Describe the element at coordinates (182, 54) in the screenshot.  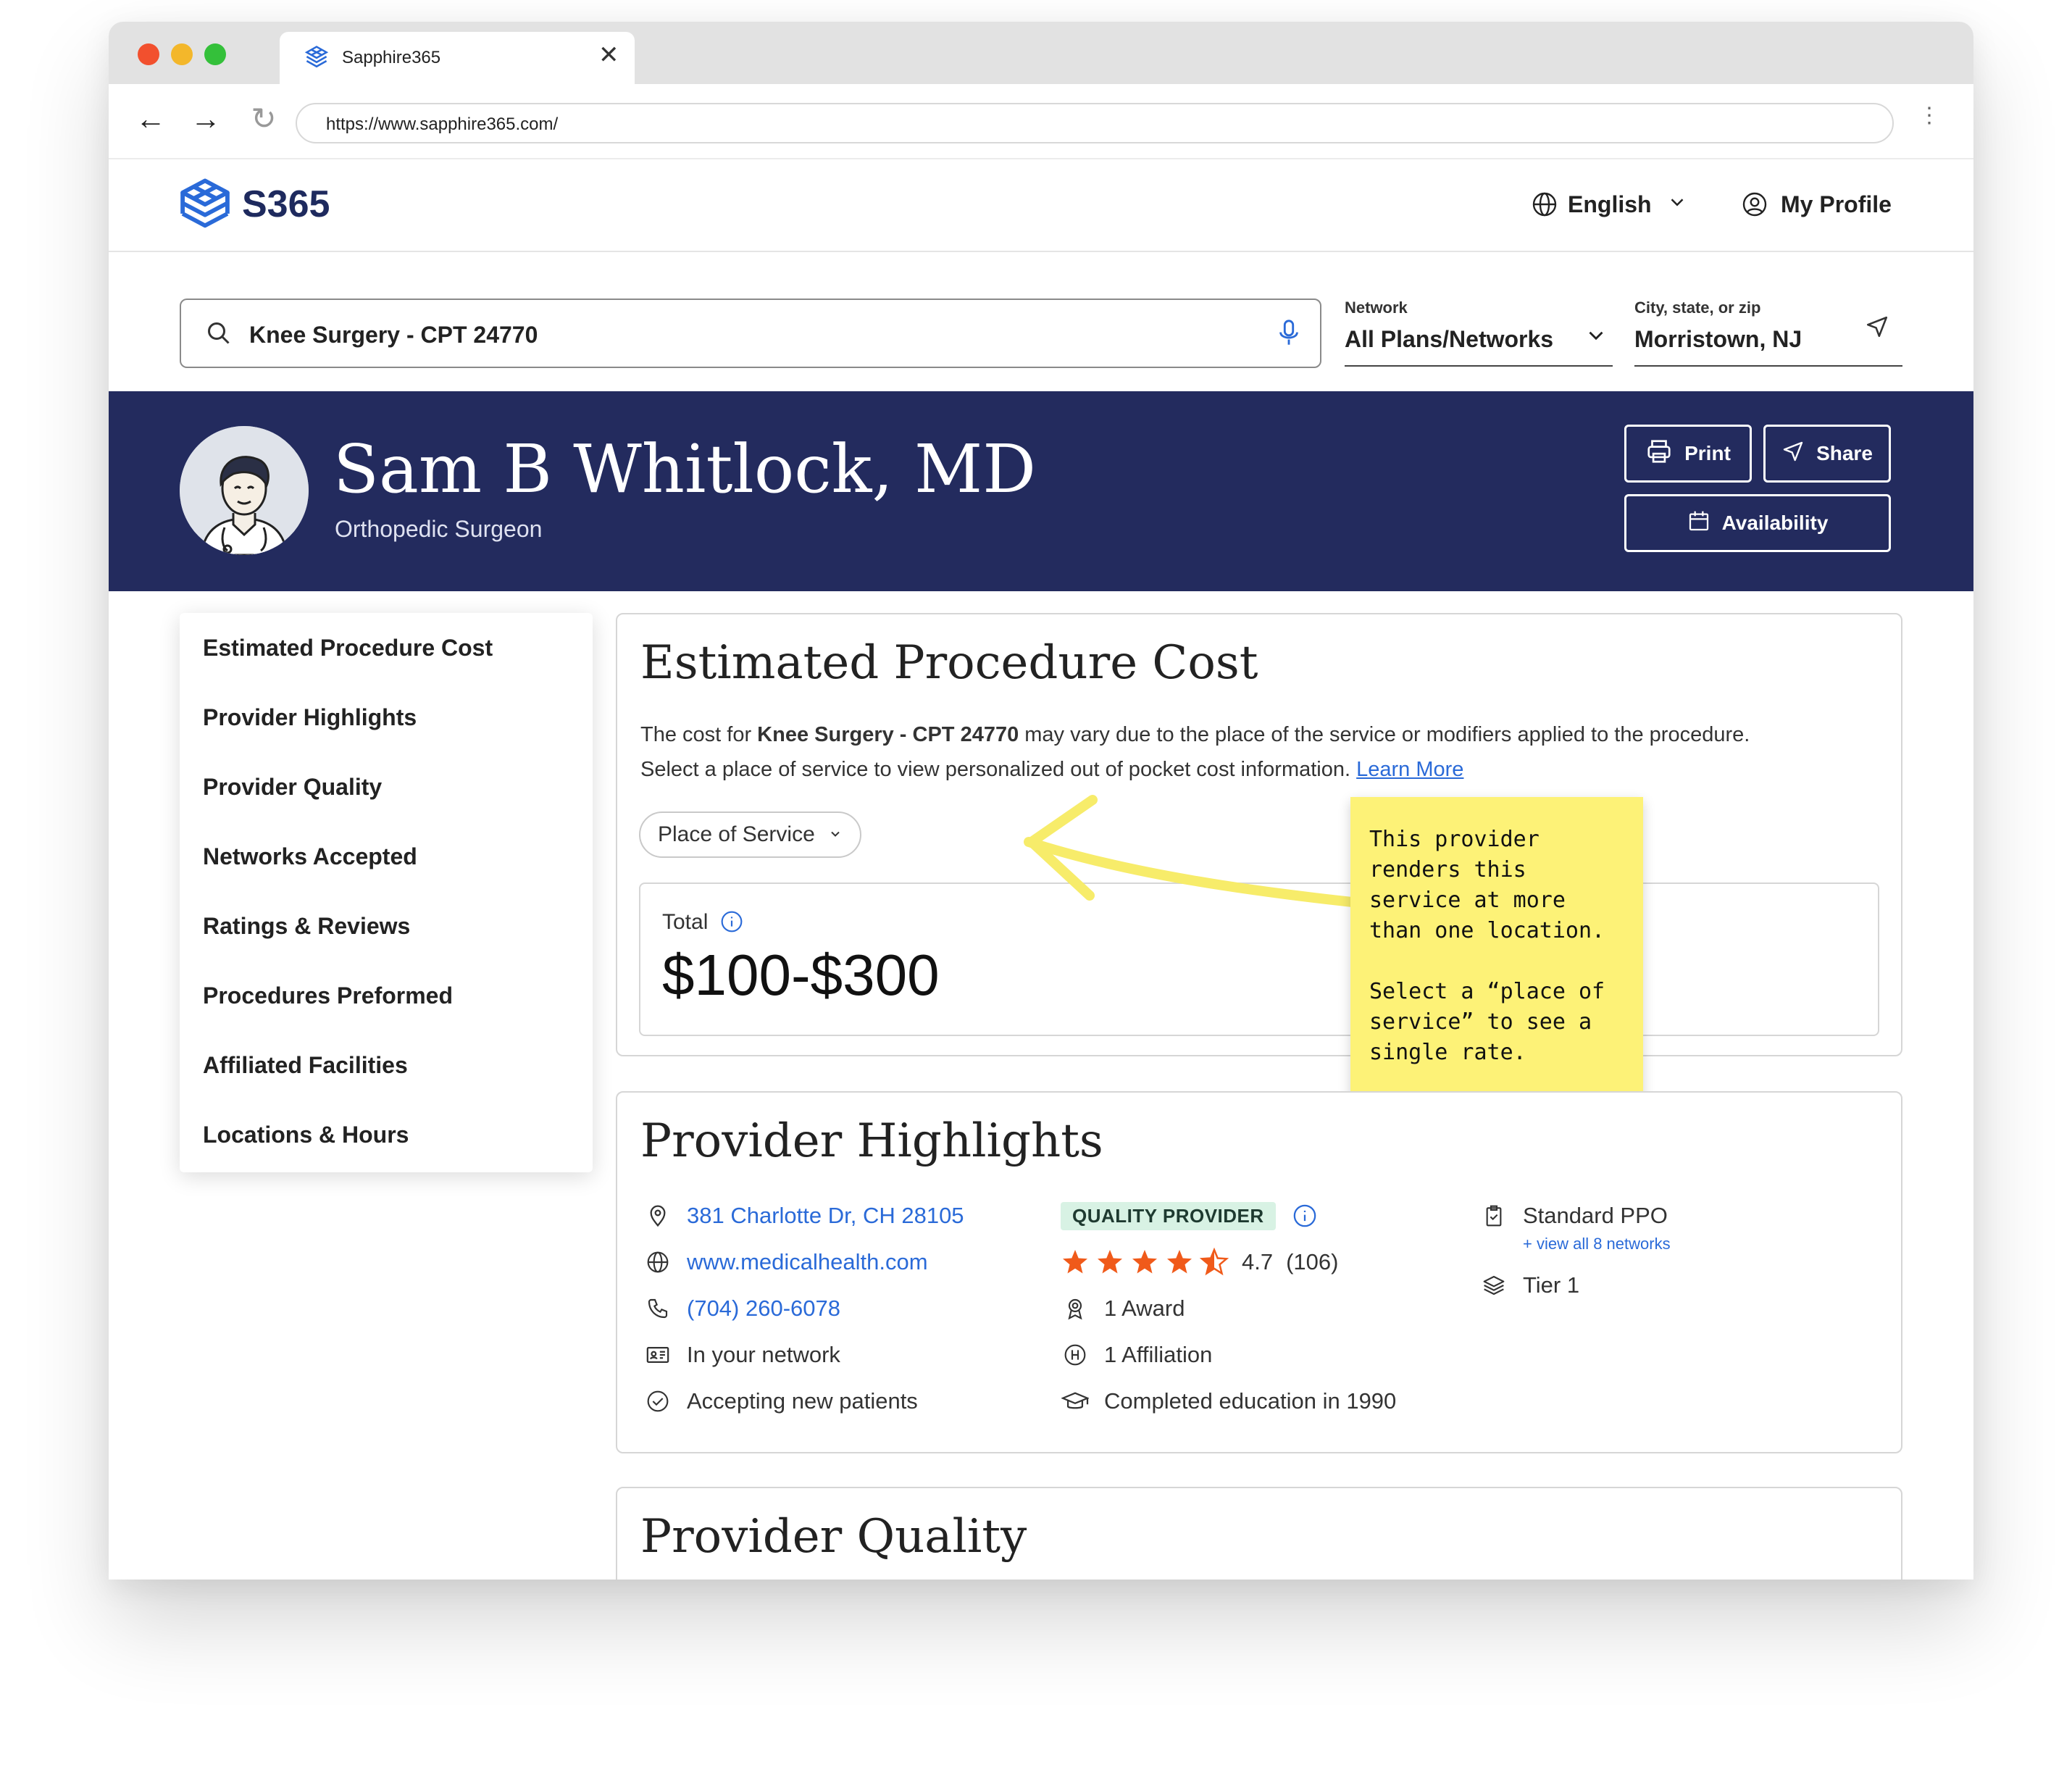
I see `minimize-window-dot` at that location.